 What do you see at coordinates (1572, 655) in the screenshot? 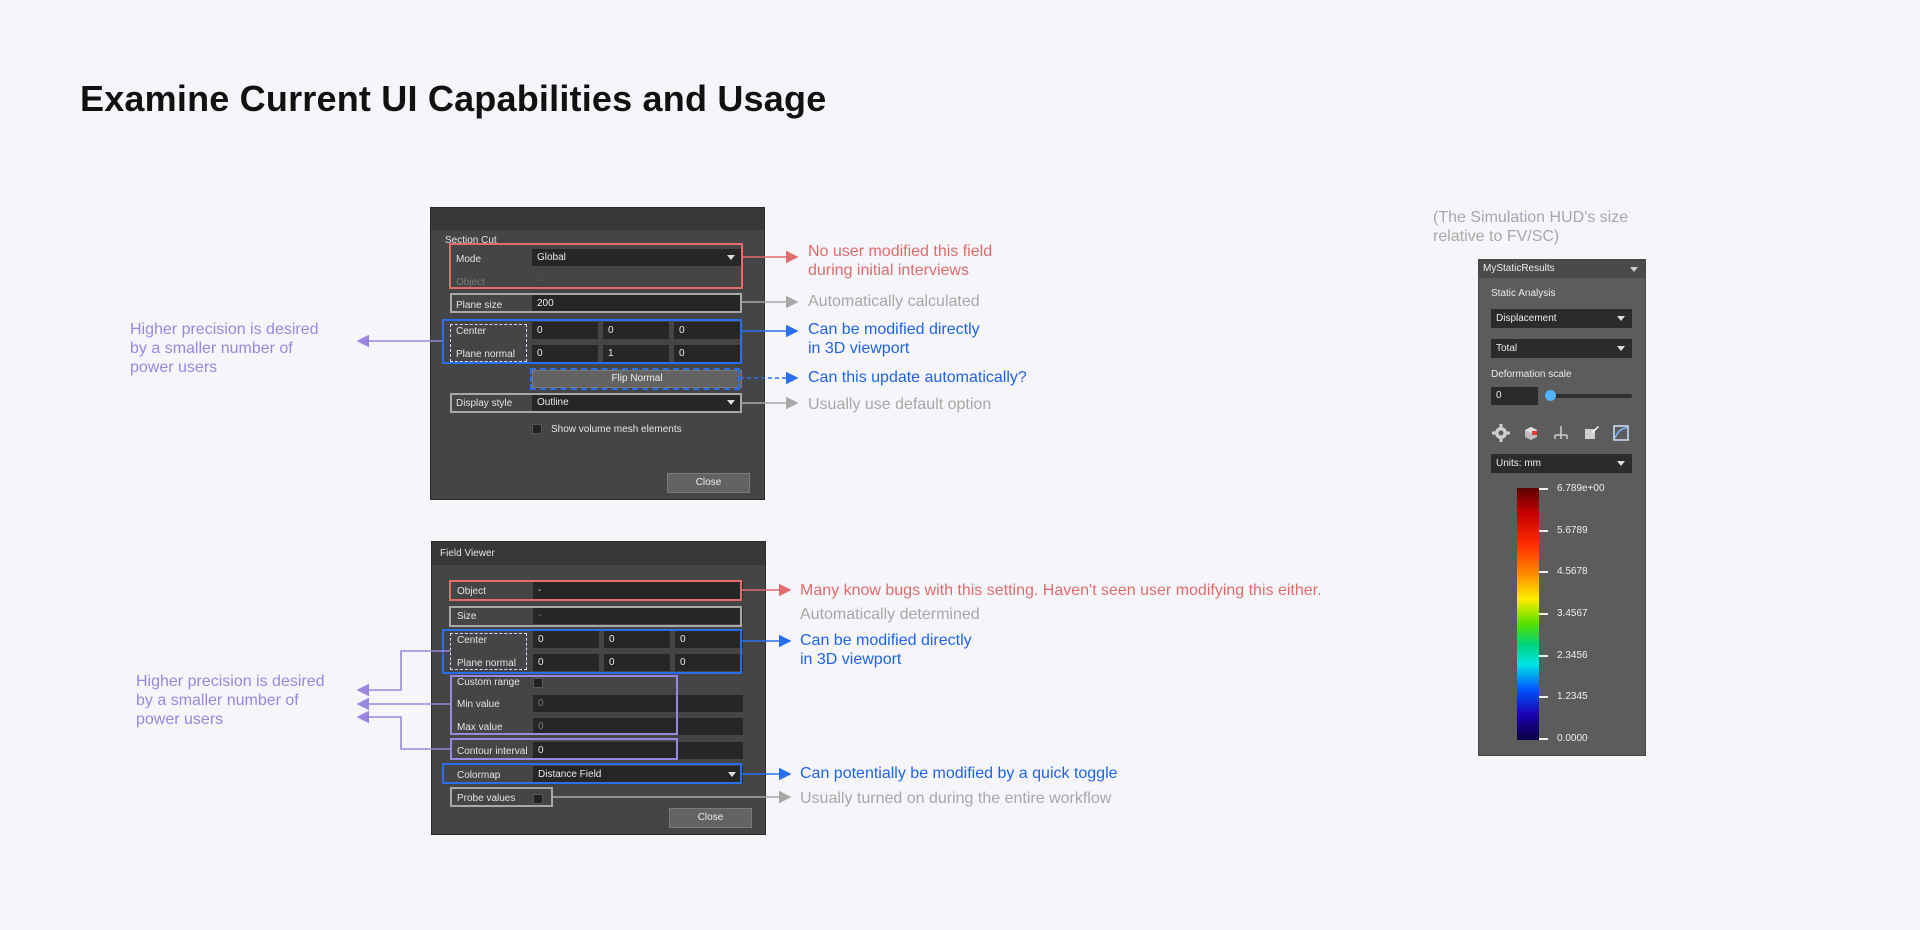
I see `legend-tick-label: 2.3456` at bounding box center [1572, 655].